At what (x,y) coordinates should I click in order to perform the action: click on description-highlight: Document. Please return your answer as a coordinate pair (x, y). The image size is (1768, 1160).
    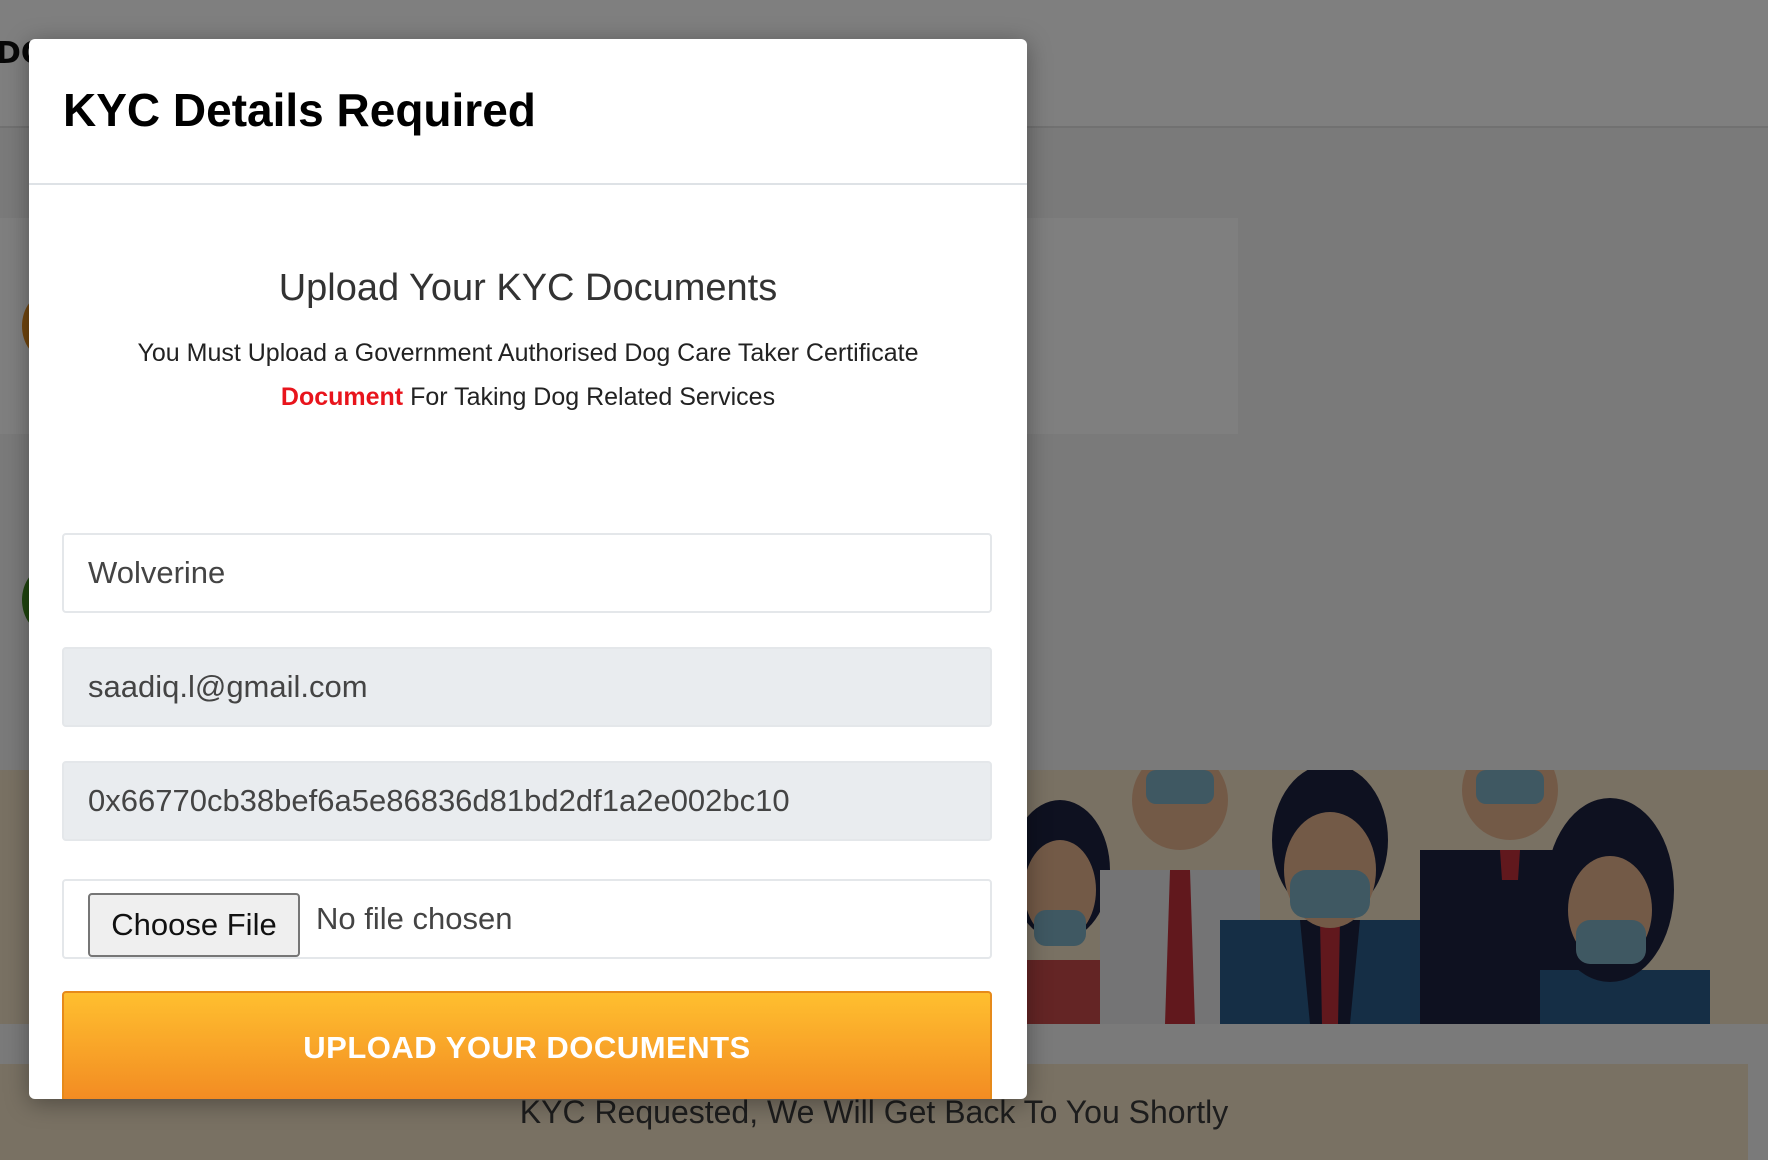
    Looking at the image, I should click on (342, 397).